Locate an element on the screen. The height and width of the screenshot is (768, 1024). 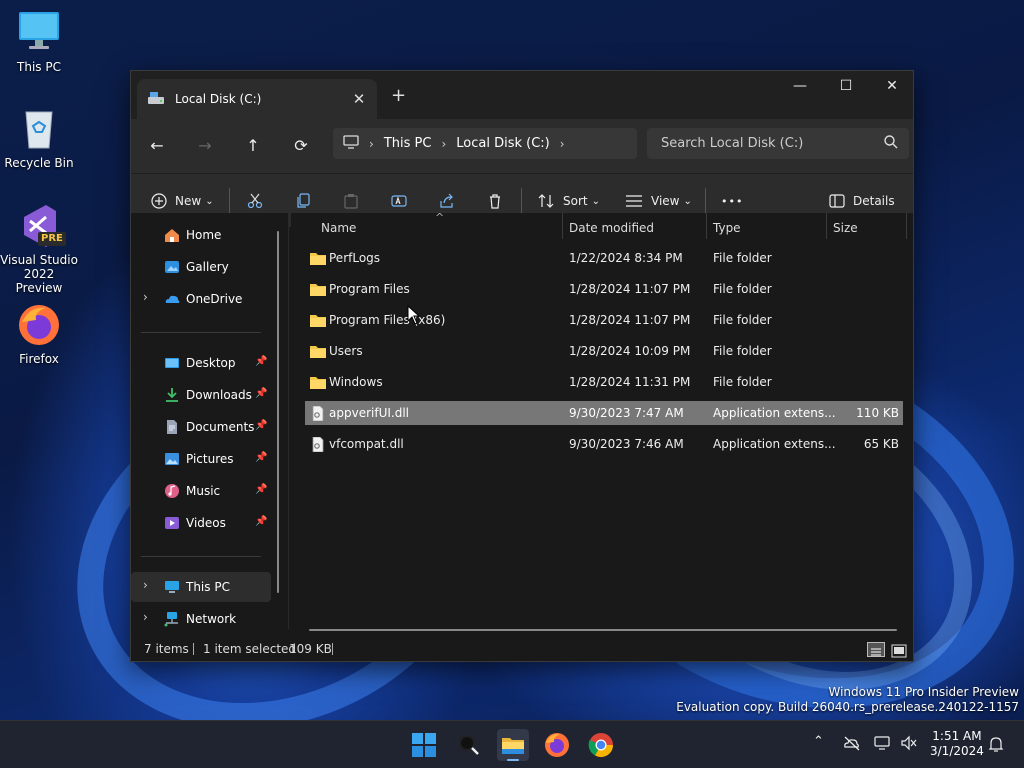
horizontal-scrollbar is located at coordinates (603, 630).